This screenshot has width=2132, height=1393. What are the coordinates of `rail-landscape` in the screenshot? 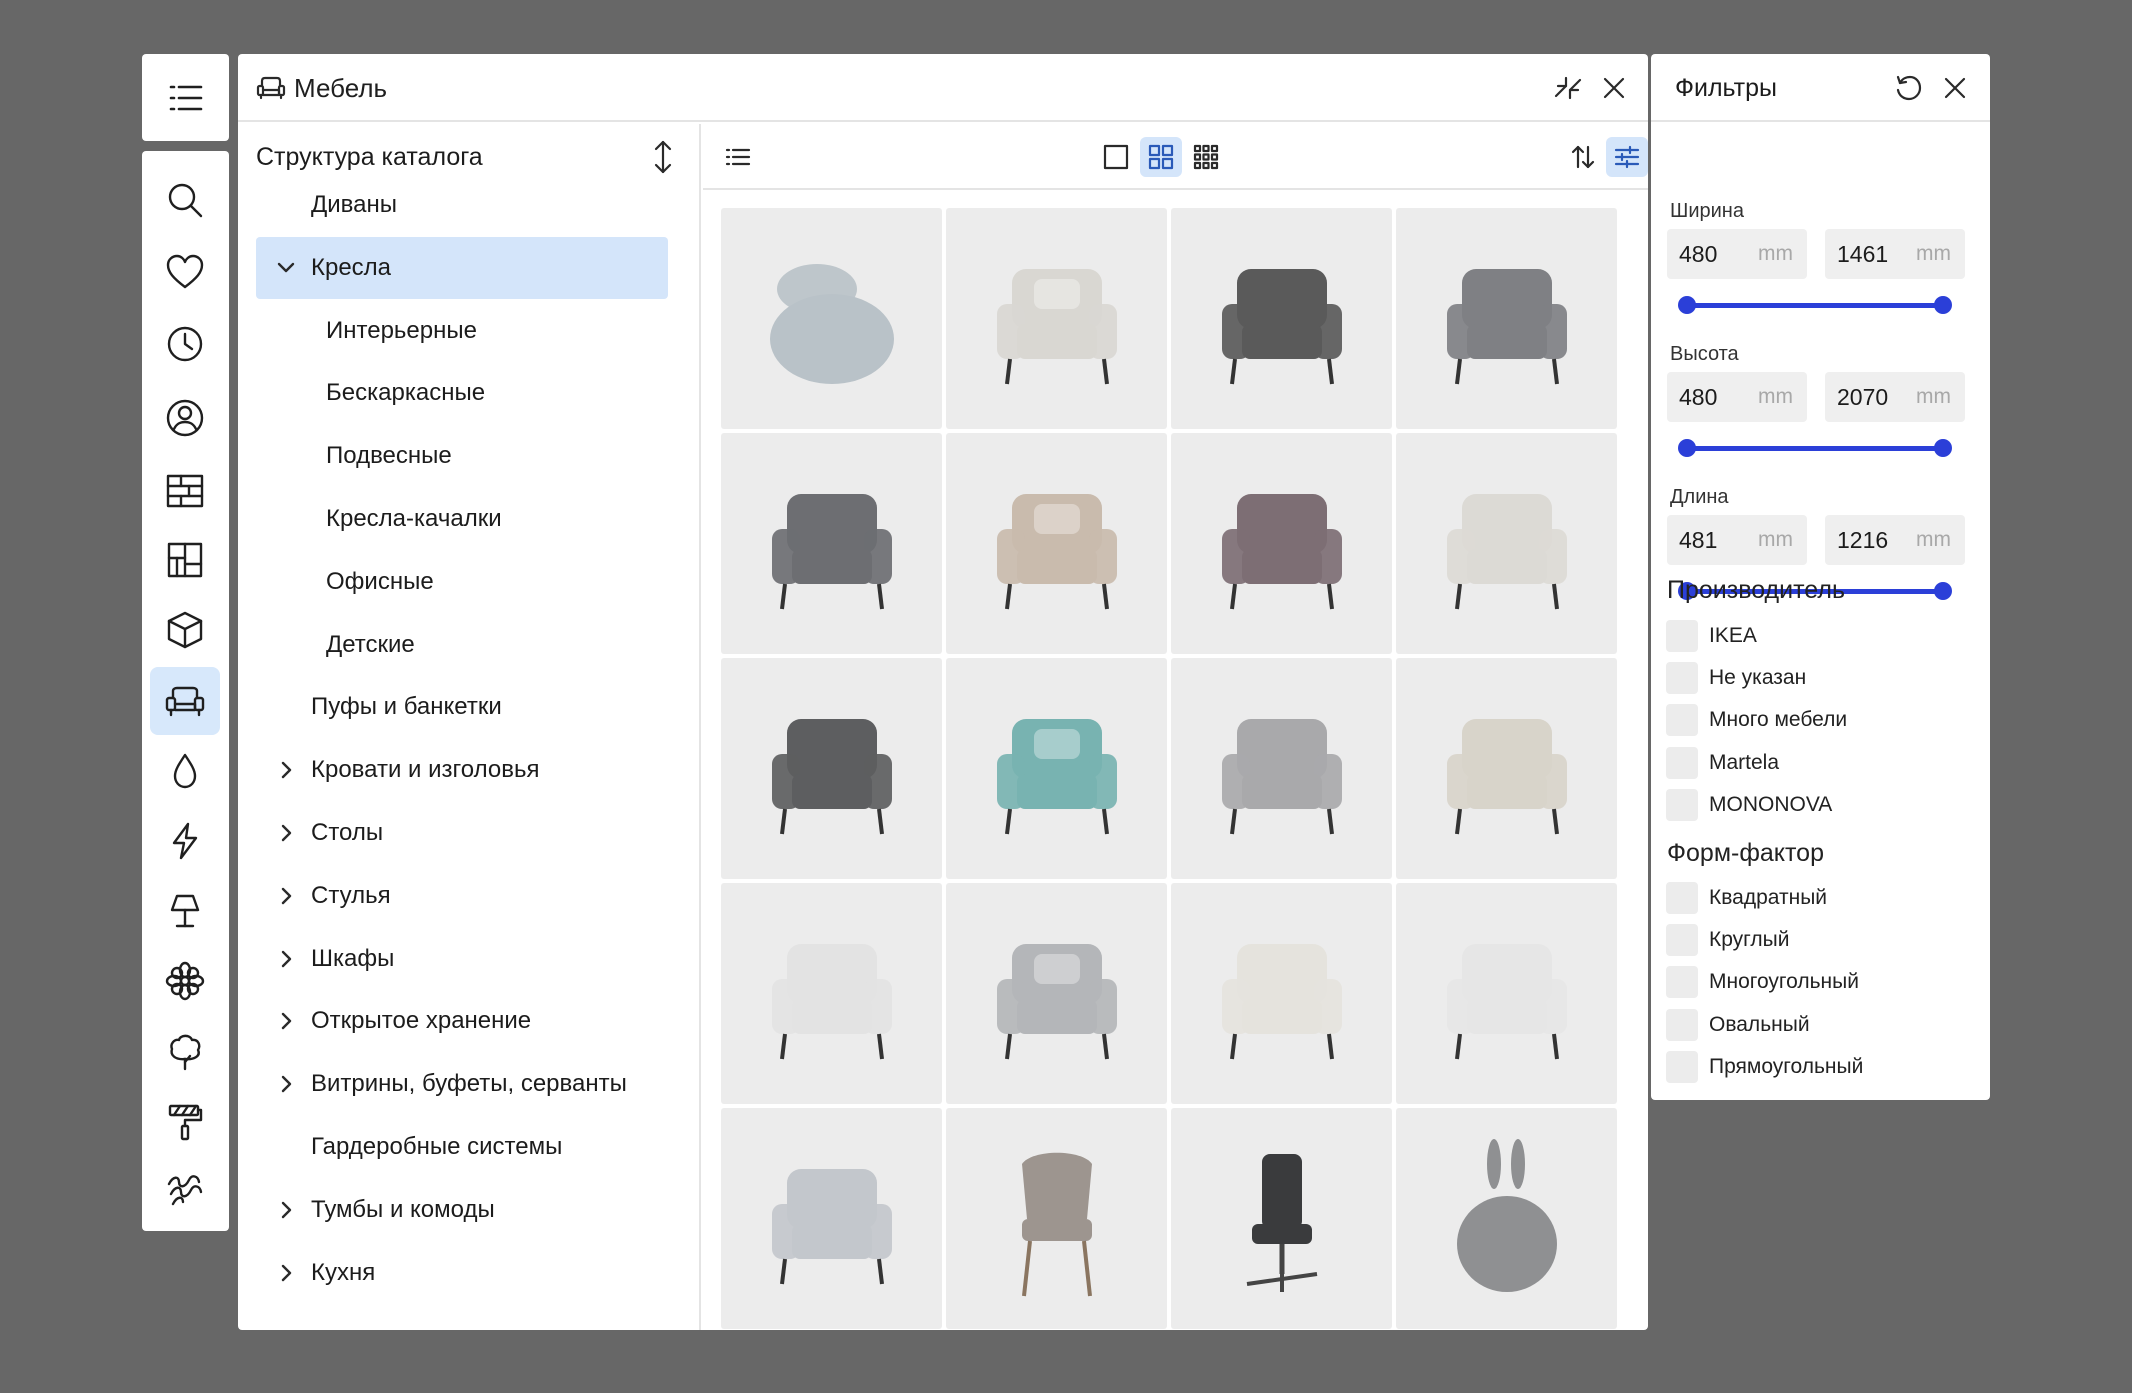 It's located at (185, 1051).